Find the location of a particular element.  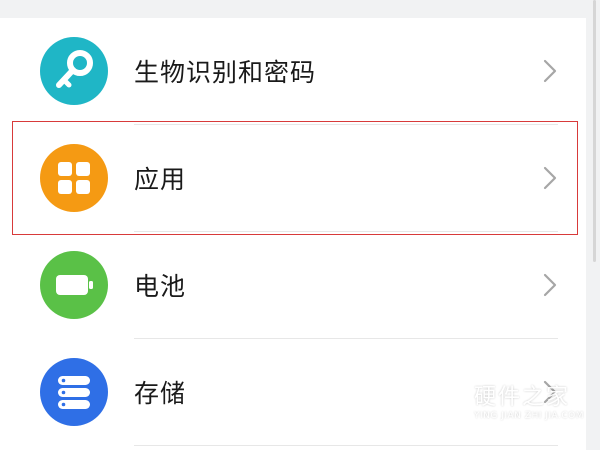

settings-item-label: 应用 is located at coordinates (160, 179).